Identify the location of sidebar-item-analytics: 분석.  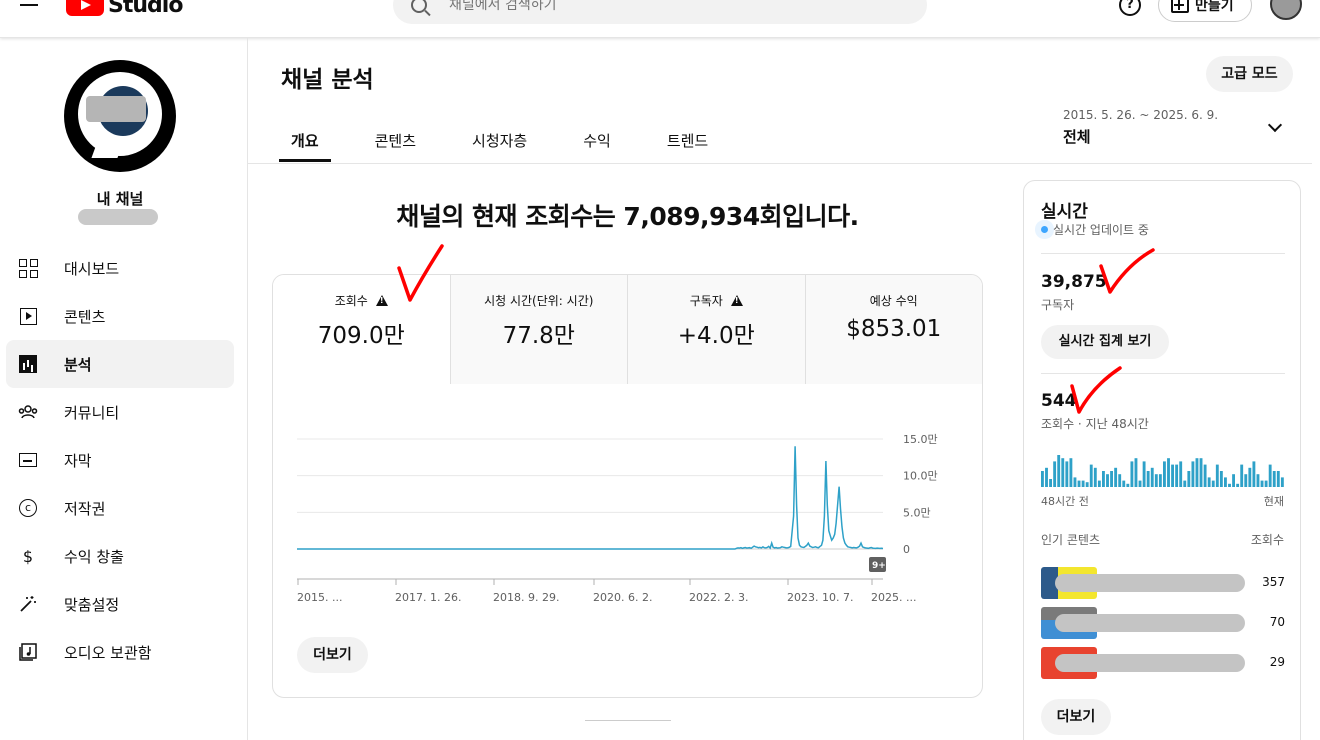
(120, 364).